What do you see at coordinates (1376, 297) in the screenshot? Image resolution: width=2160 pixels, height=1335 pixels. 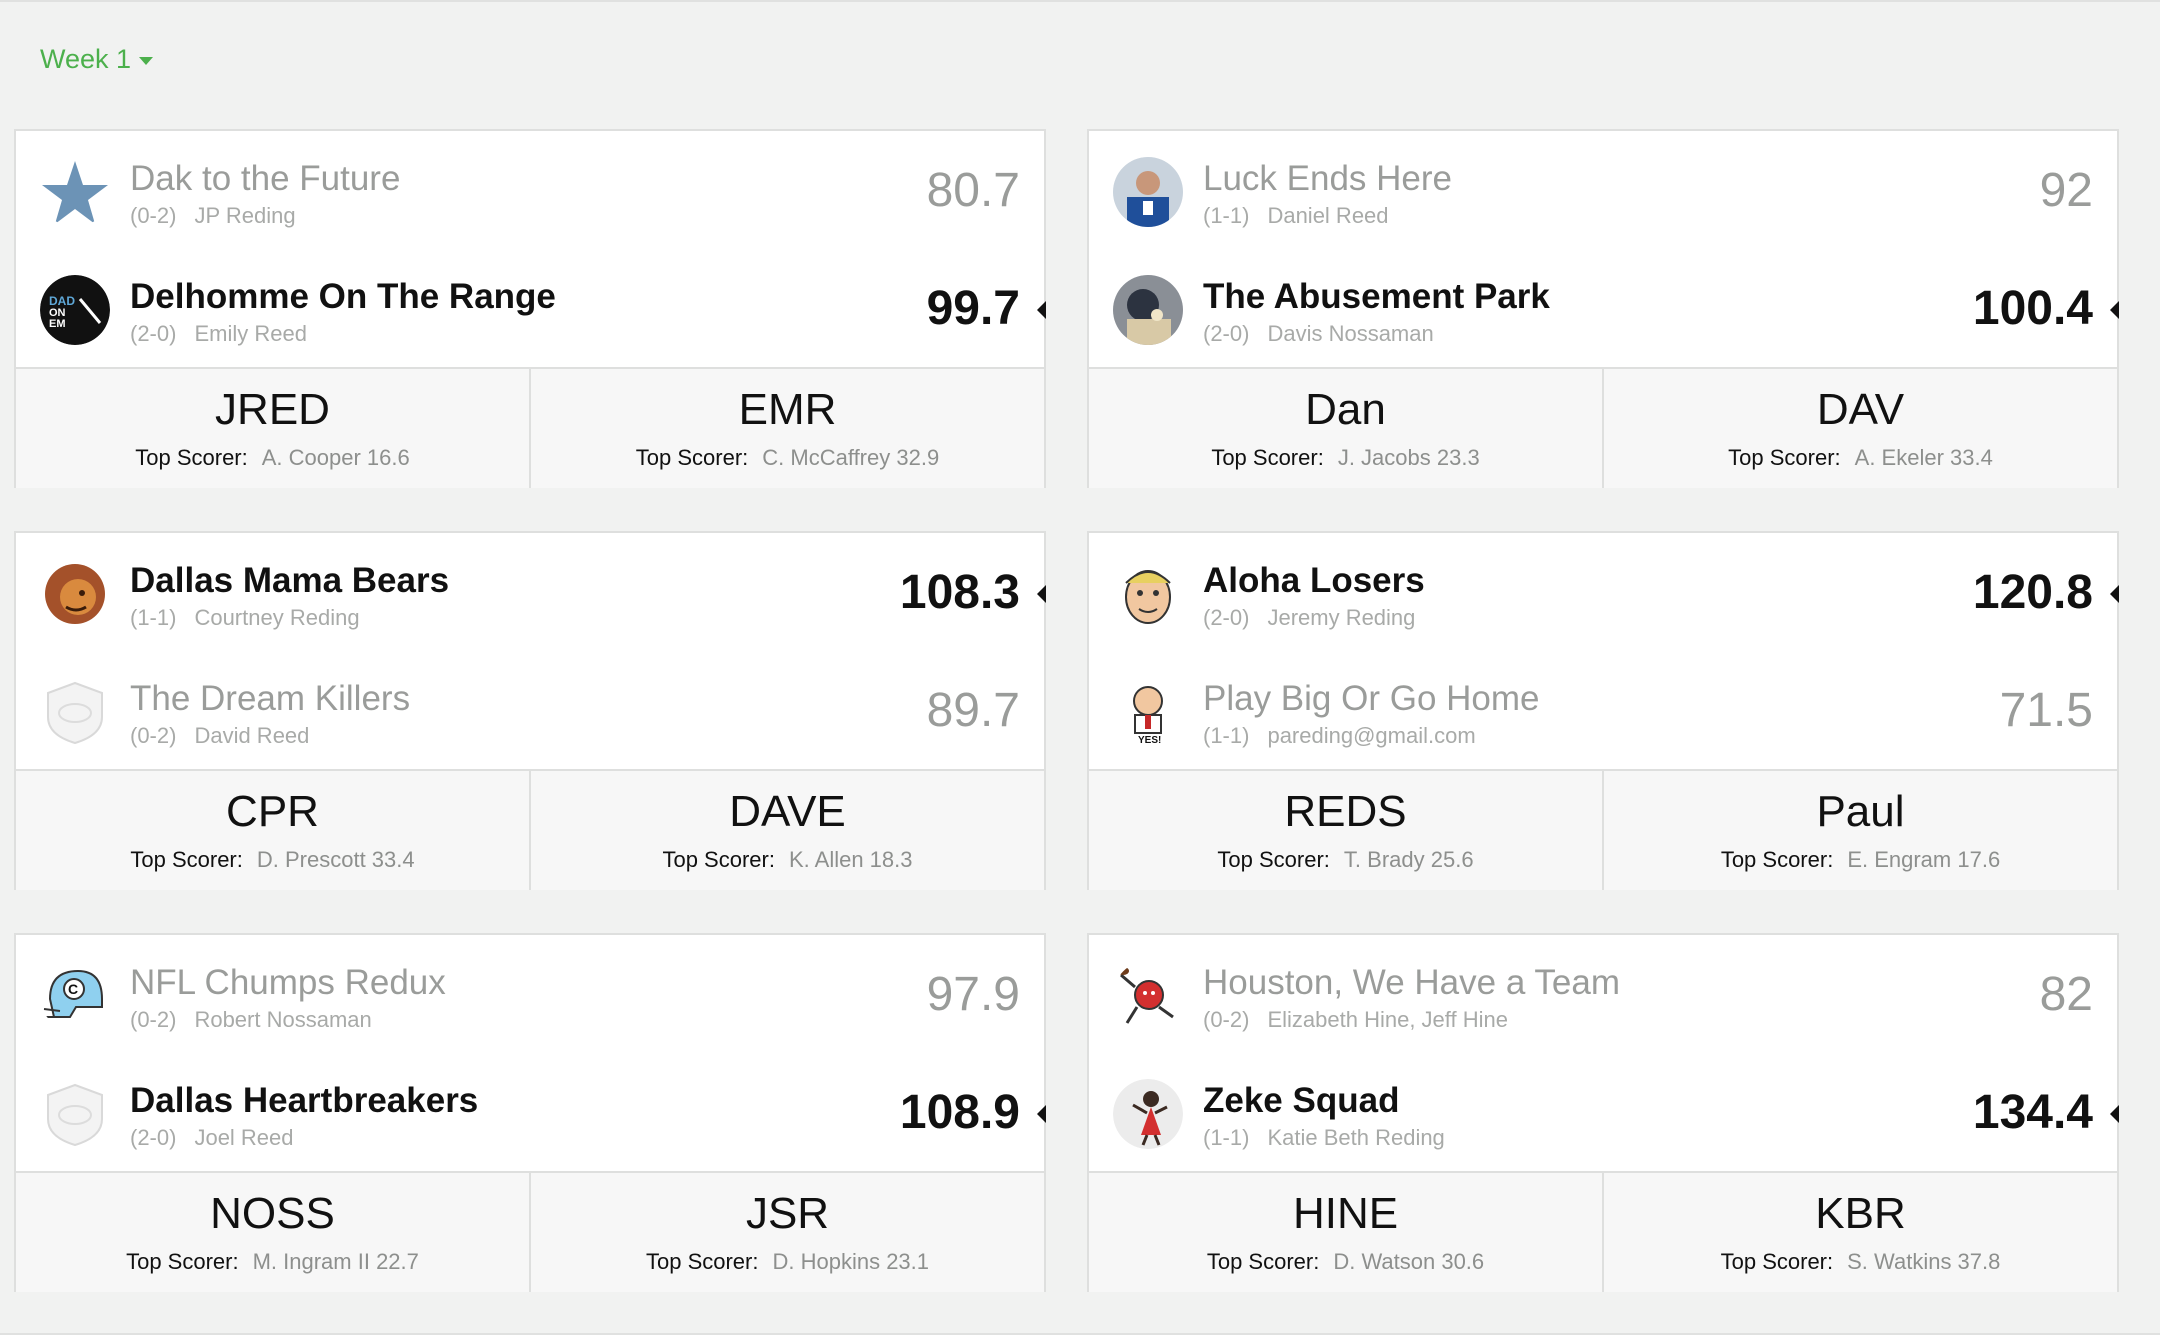 I see `team-name: The Abusement Park` at bounding box center [1376, 297].